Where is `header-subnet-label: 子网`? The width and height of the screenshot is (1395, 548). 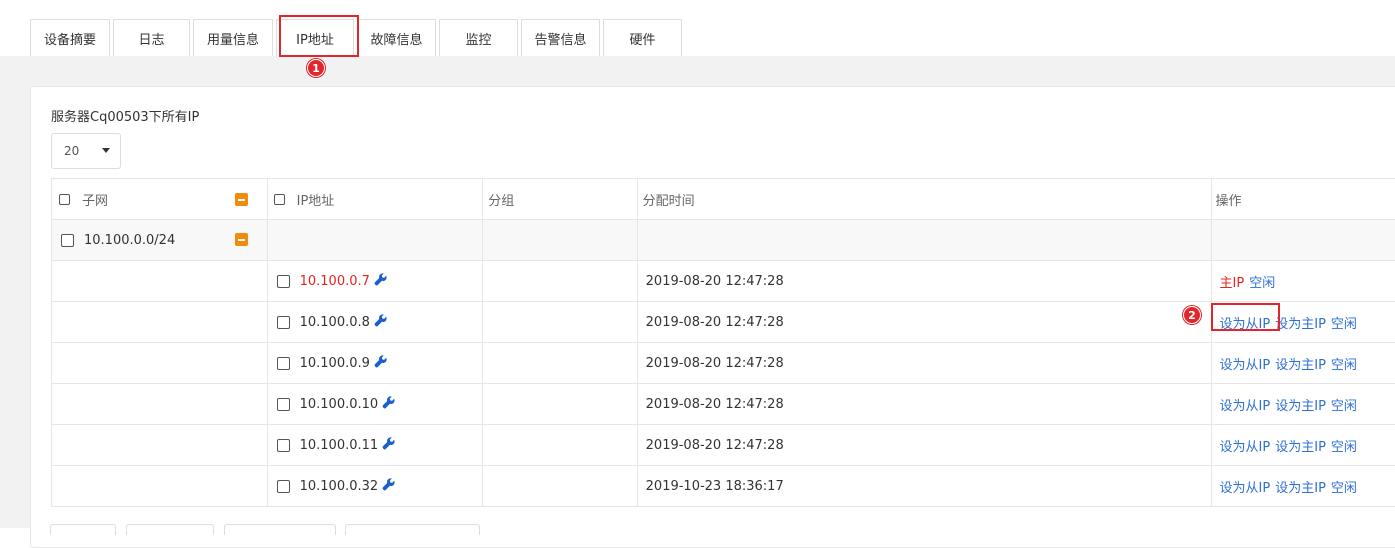
header-subnet-label: 子网 is located at coordinates (95, 199).